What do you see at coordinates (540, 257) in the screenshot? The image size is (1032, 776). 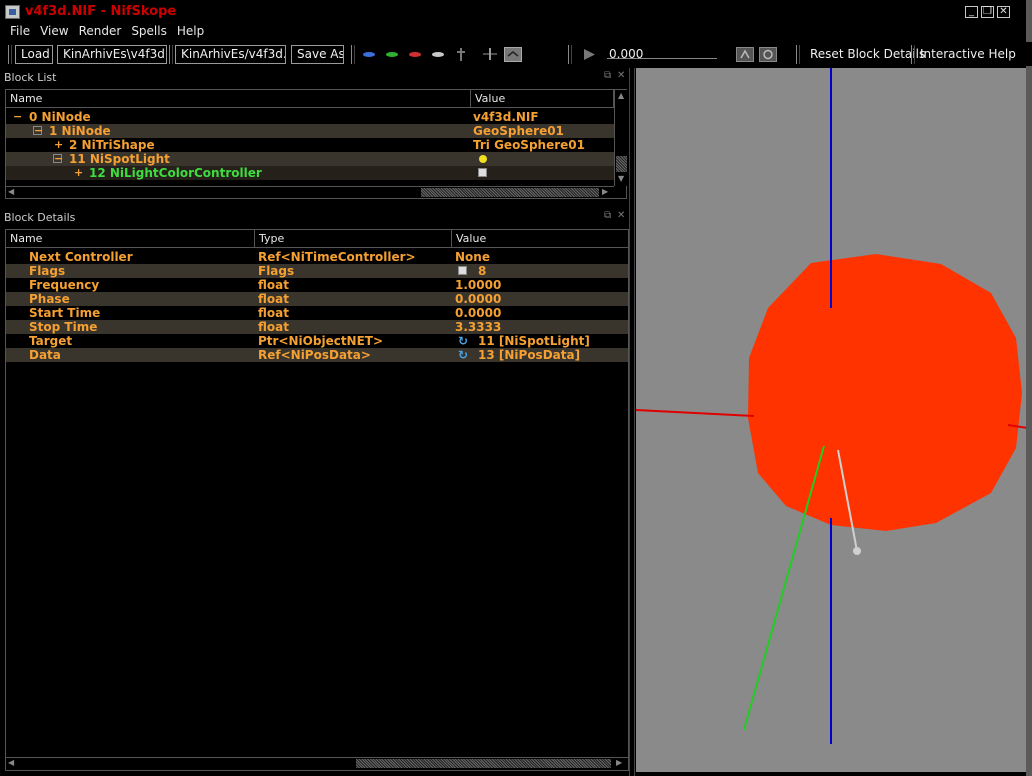 I see `field-value: None` at bounding box center [540, 257].